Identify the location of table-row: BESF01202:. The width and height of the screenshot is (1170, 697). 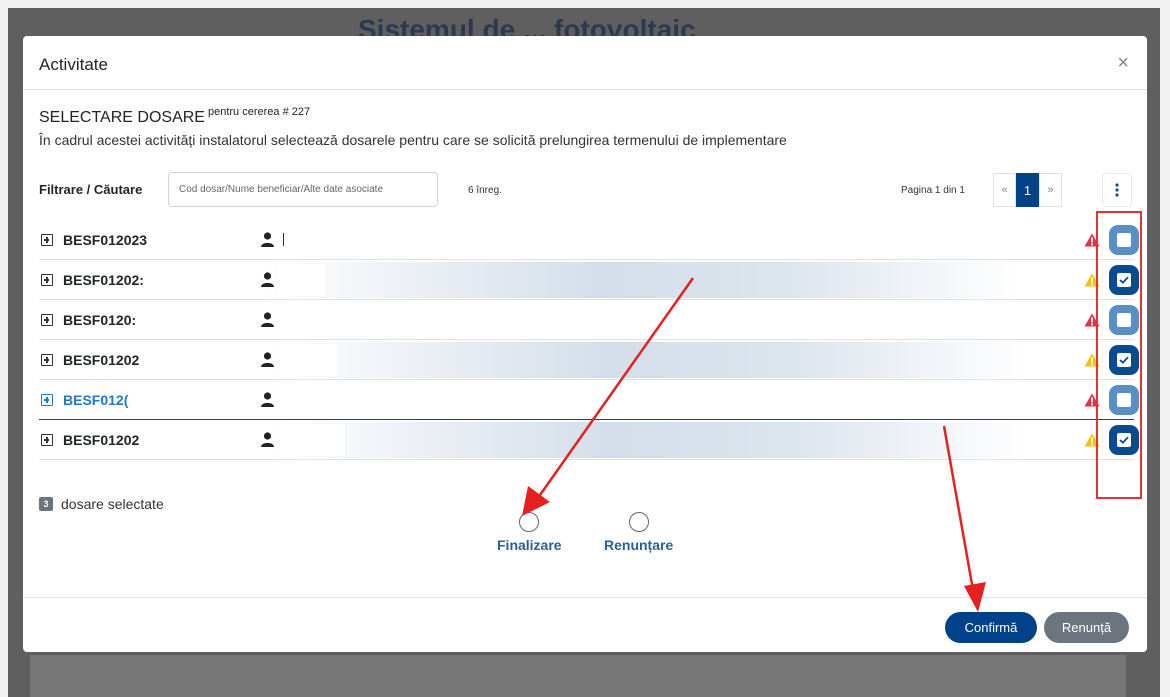
(589, 280).